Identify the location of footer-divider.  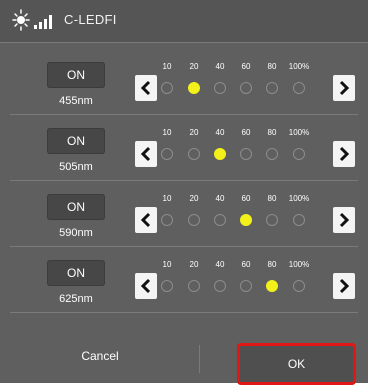
(199, 359).